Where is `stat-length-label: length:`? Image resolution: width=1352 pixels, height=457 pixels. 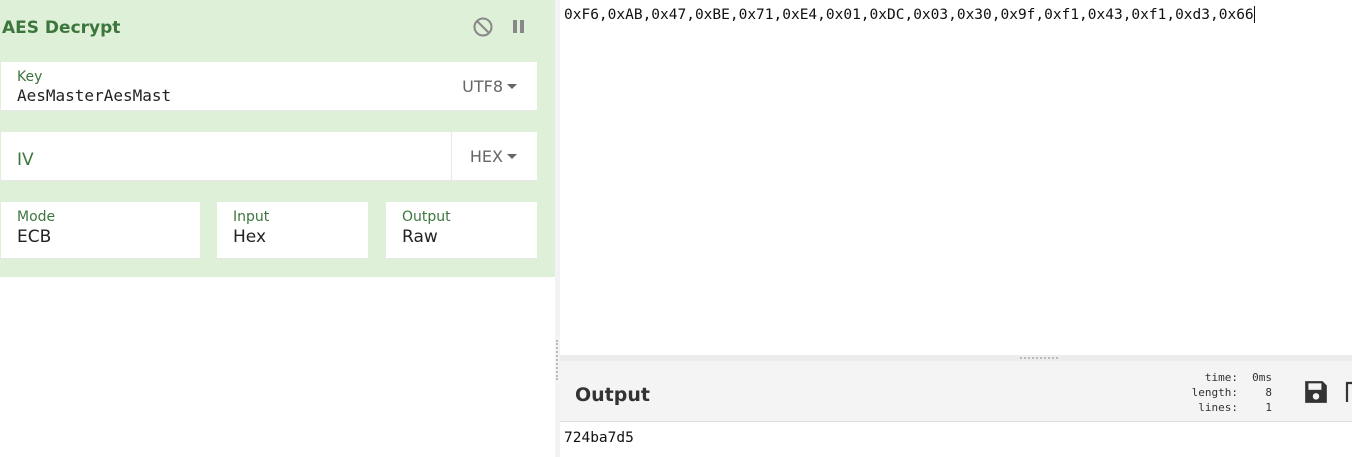 stat-length-label: length: is located at coordinates (1214, 392).